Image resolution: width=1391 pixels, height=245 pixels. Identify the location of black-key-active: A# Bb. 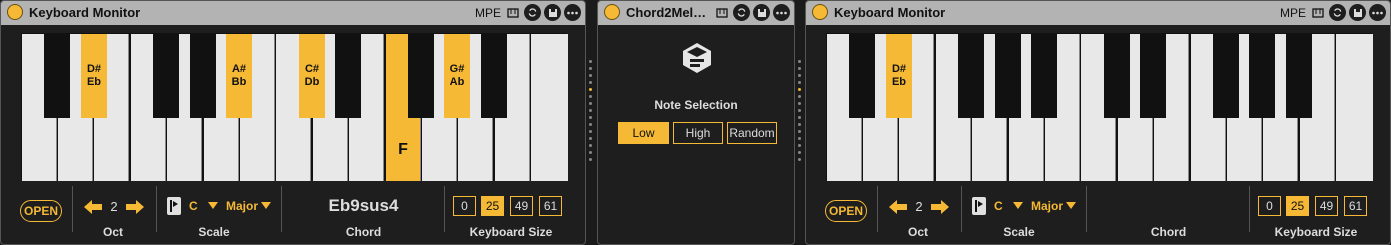
(239, 76).